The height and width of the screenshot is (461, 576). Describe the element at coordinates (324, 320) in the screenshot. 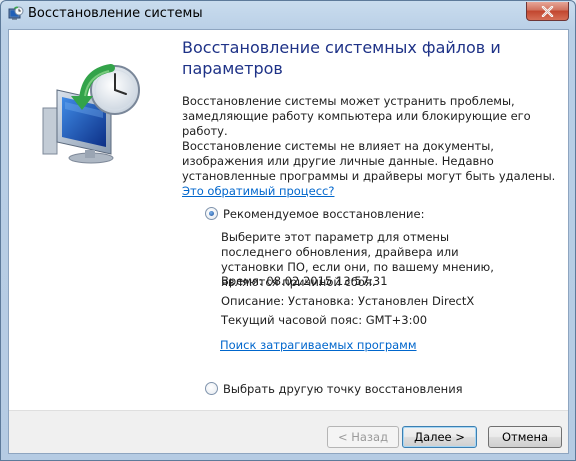

I see `timezone-text: Текущий часовой пояс: GMT+3:00` at that location.